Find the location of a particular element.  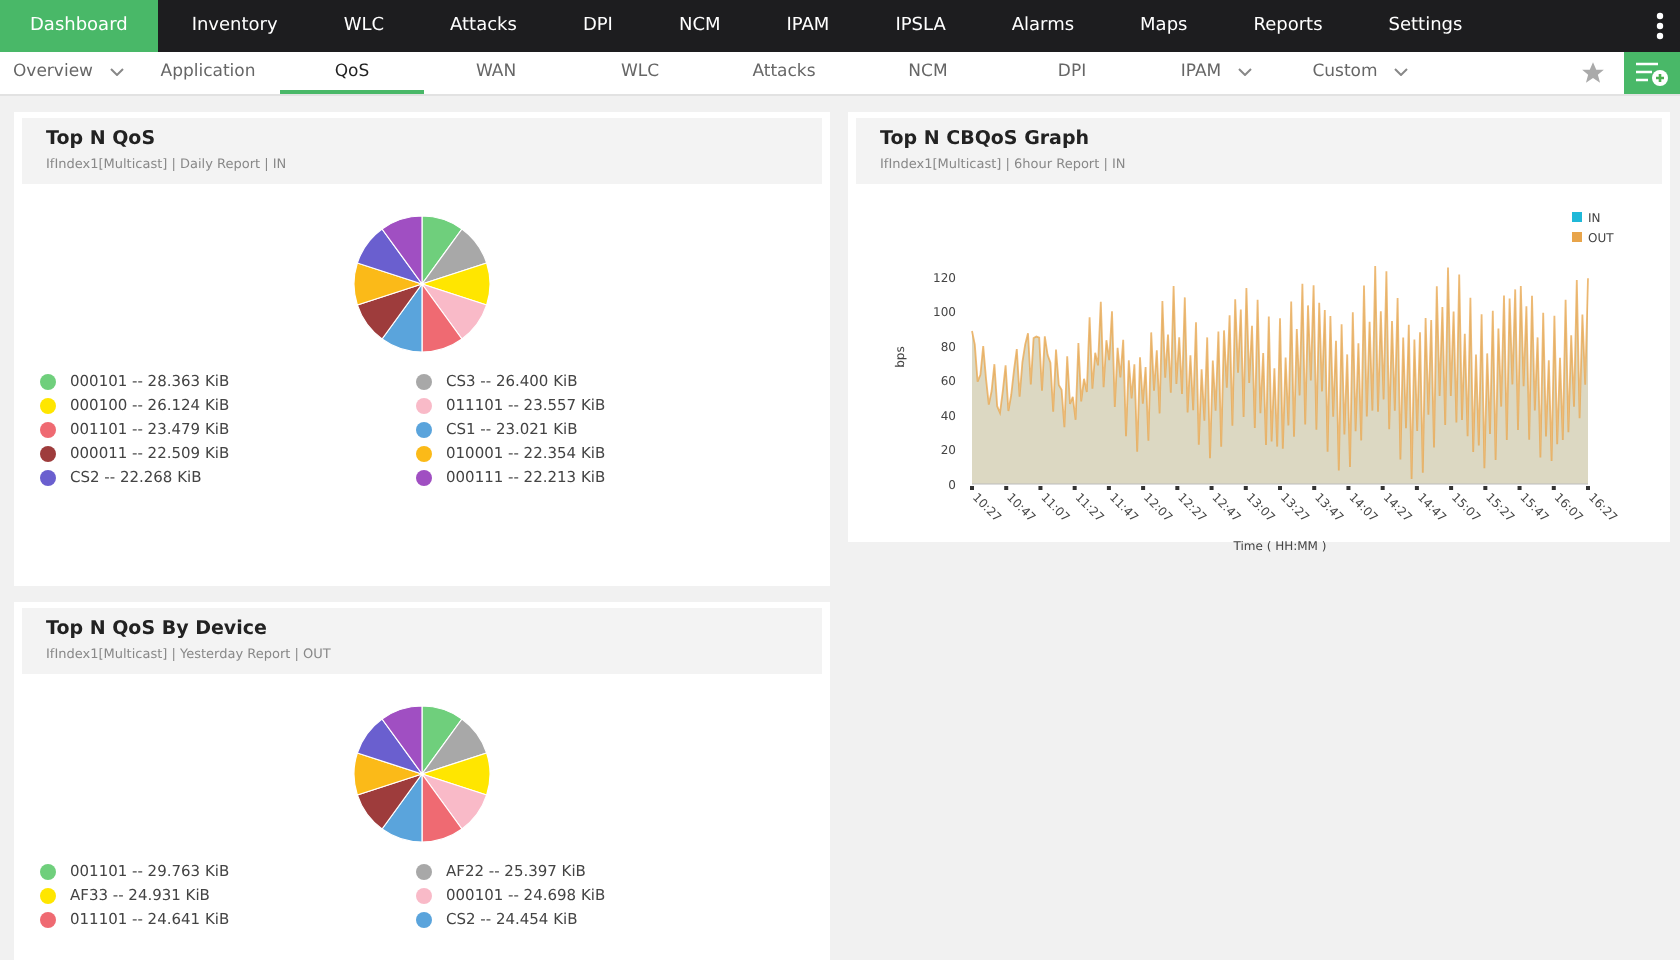

panel-title: Top N QoS is located at coordinates (102, 139).